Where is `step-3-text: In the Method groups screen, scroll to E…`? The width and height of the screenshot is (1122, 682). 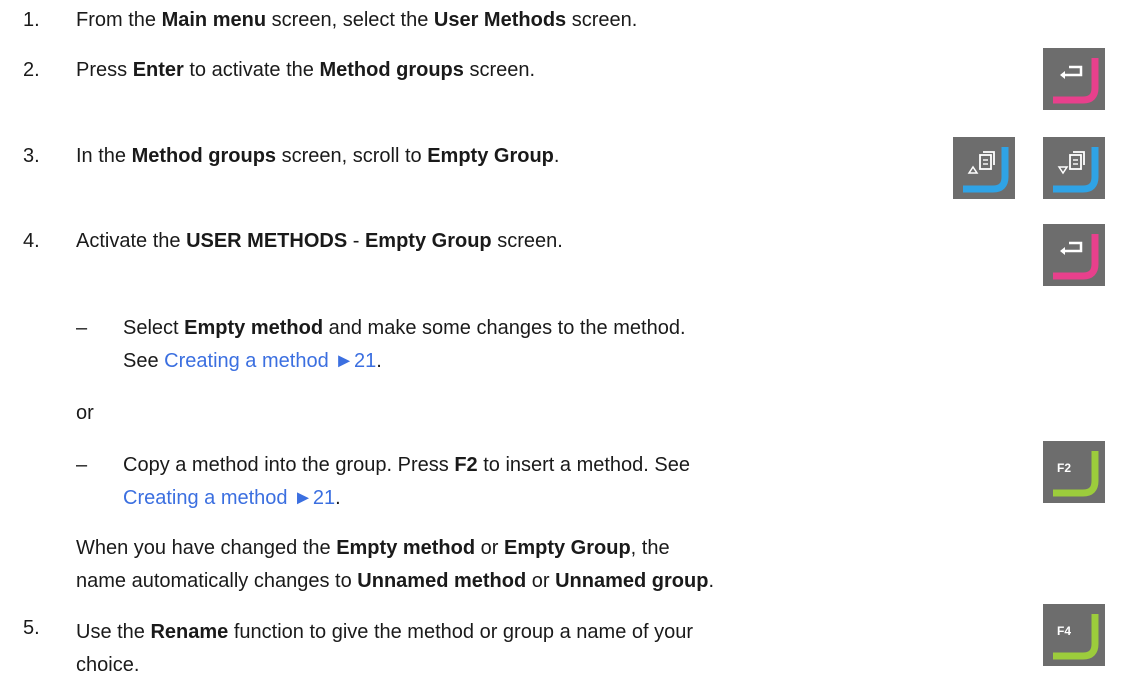 step-3-text: In the Method groups screen, scroll to E… is located at coordinates (318, 156).